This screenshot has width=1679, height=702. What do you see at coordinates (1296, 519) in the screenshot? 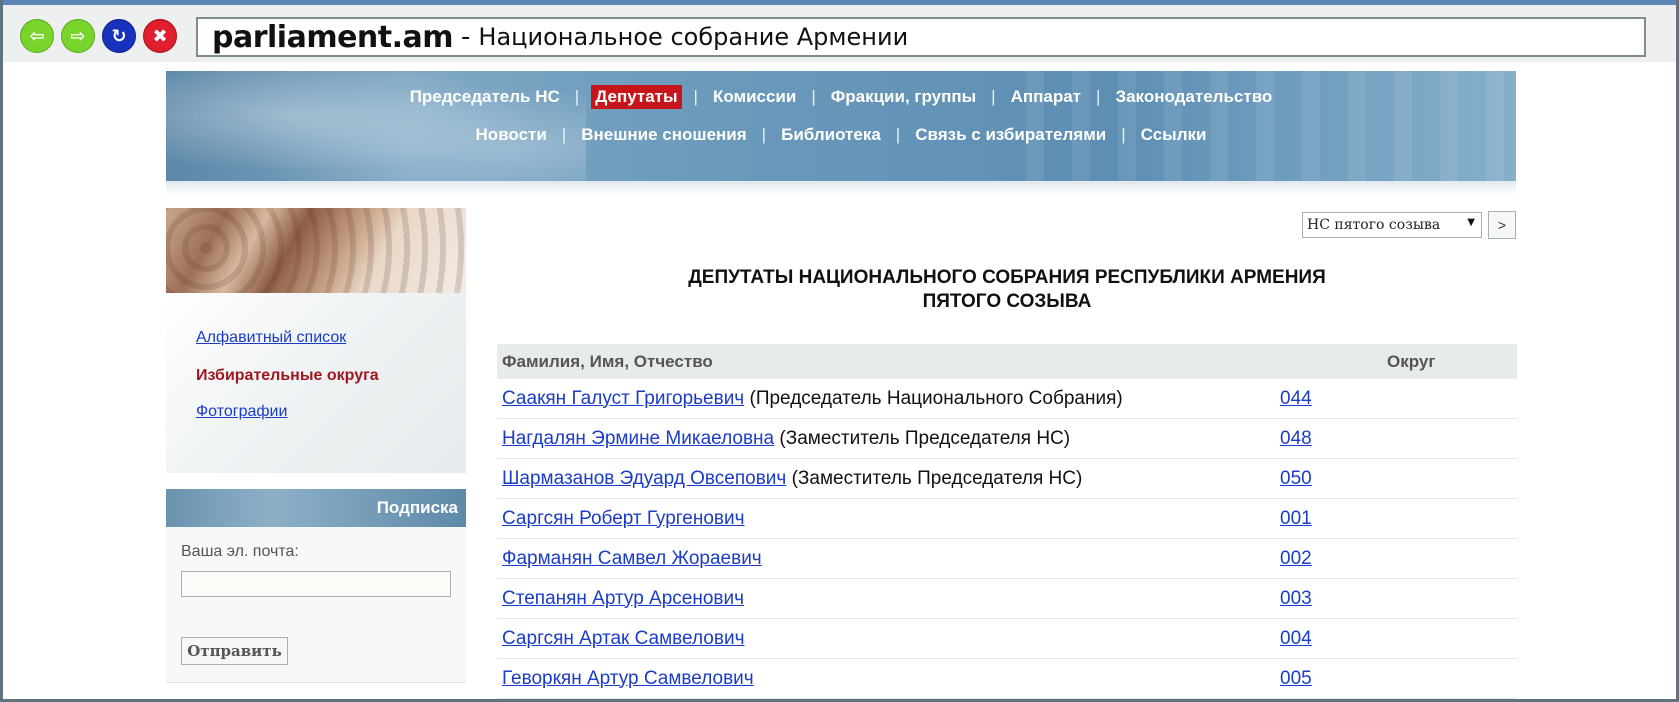
I see `district-link: 001` at bounding box center [1296, 519].